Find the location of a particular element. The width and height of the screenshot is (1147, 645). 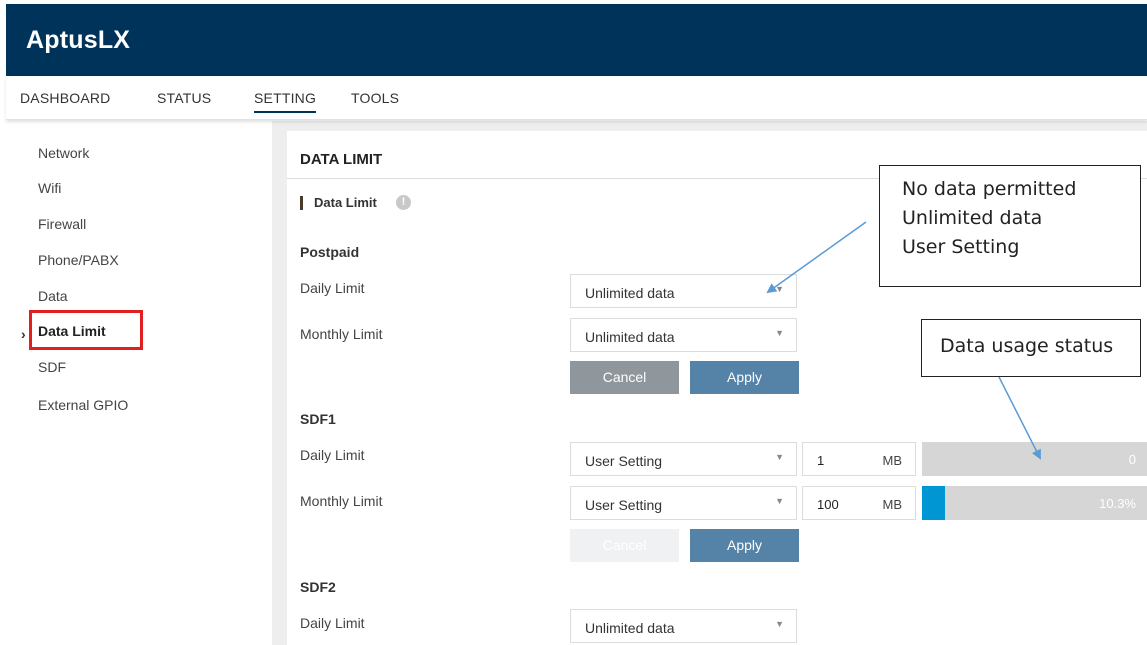

group-title-sdf2: SDF2 is located at coordinates (318, 587).